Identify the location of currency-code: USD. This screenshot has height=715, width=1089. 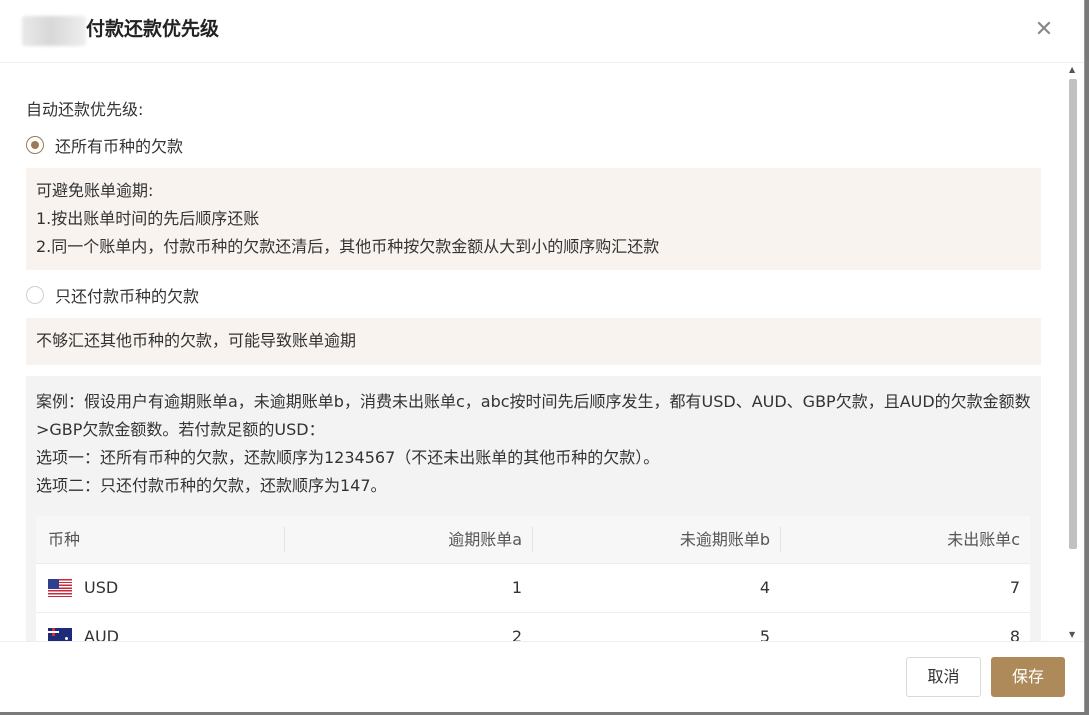
(101, 587).